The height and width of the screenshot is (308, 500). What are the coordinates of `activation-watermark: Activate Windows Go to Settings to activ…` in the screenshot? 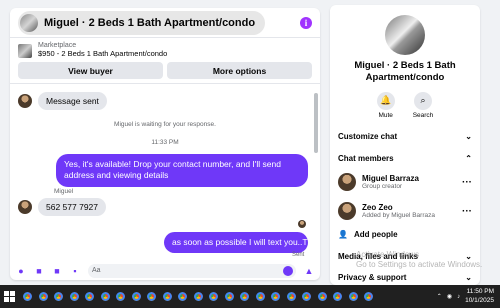 It's located at (419, 260).